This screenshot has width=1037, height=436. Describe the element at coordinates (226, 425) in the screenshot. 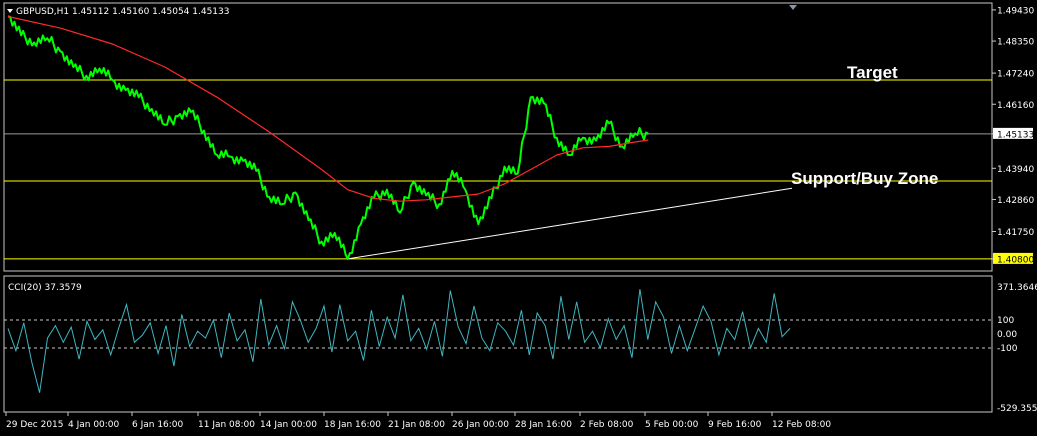

I see `time-tick-label: 11 Jan 08:00` at that location.